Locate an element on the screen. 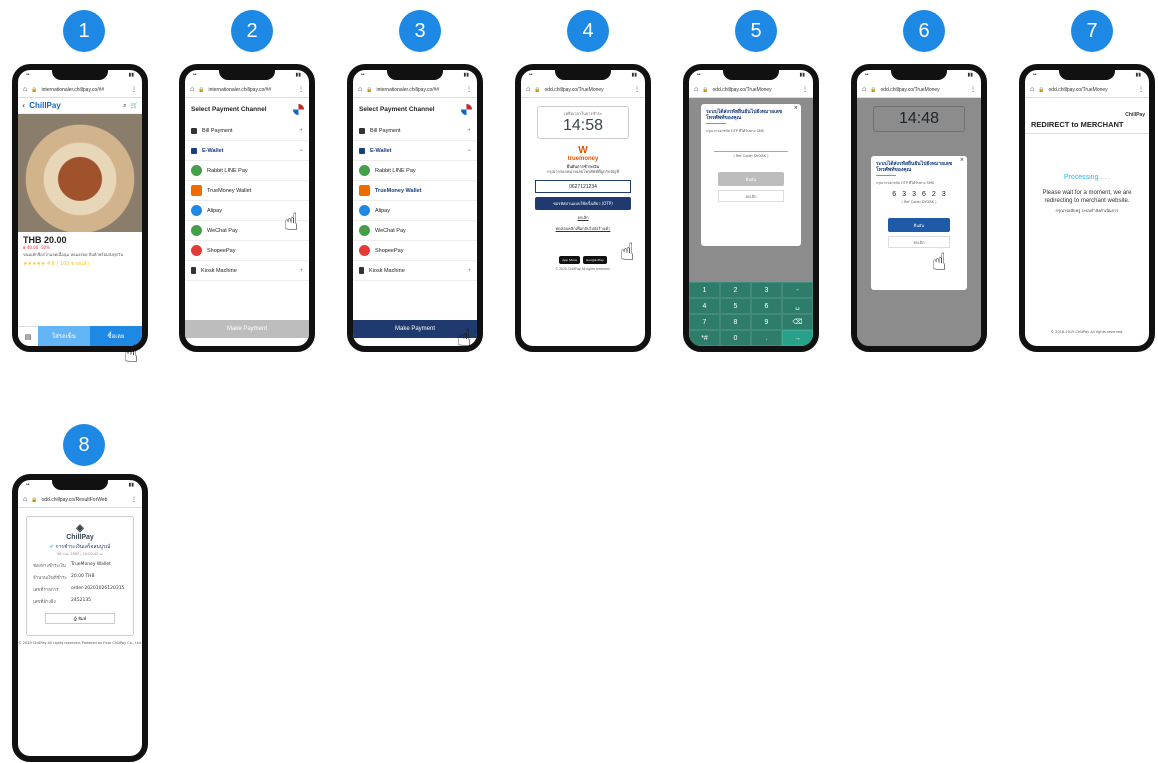  add-to-cart-button: ใส่รถเข็น is located at coordinates (64, 336).